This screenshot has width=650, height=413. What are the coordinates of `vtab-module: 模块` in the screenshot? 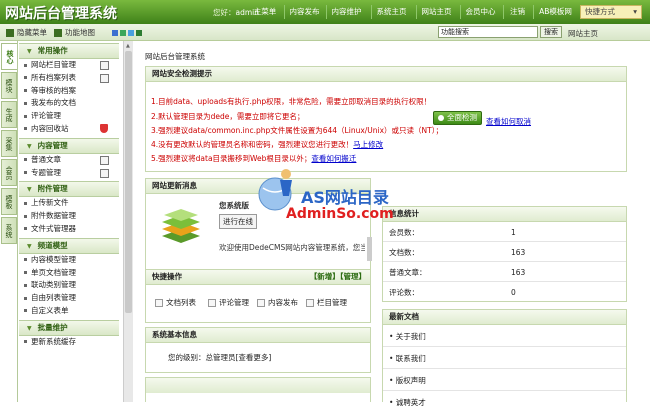 It's located at (9, 85).